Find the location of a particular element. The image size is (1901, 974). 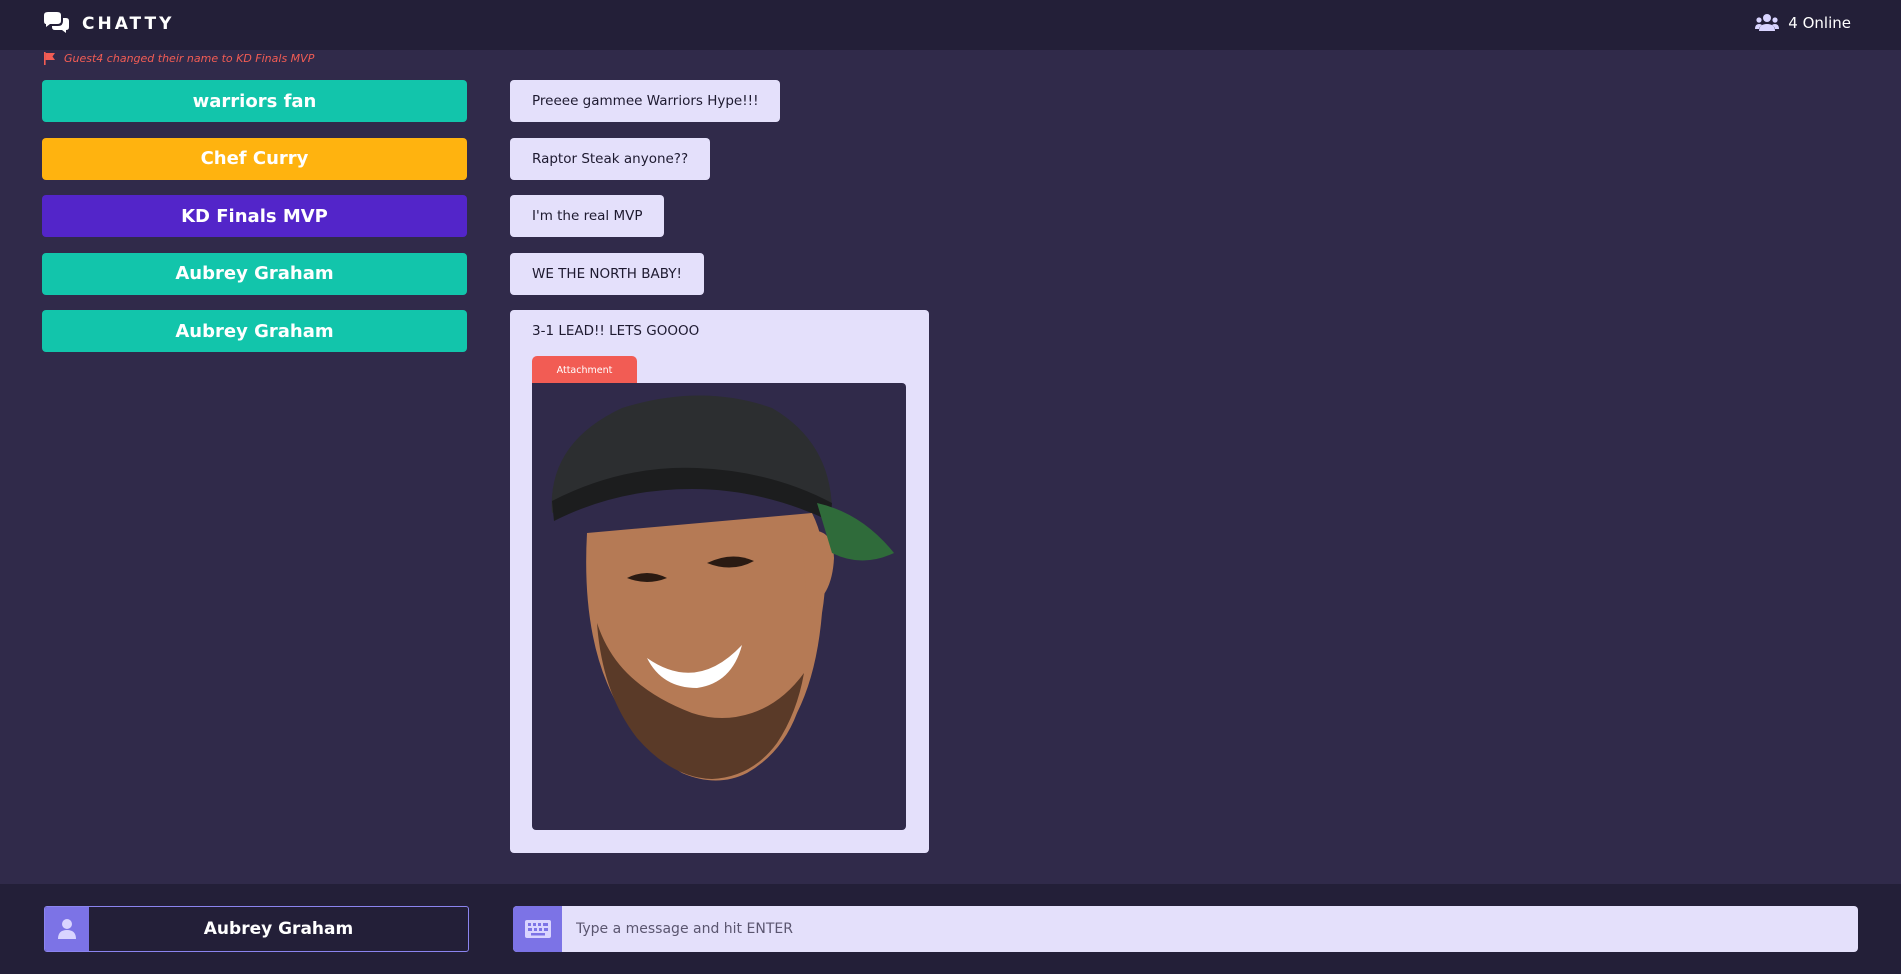

users-icon is located at coordinates (1767, 22).